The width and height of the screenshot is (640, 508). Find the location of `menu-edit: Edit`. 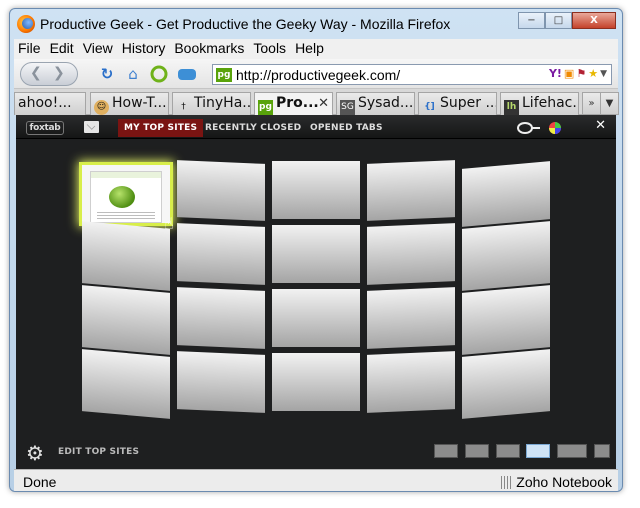

menu-edit: Edit is located at coordinates (62, 49).